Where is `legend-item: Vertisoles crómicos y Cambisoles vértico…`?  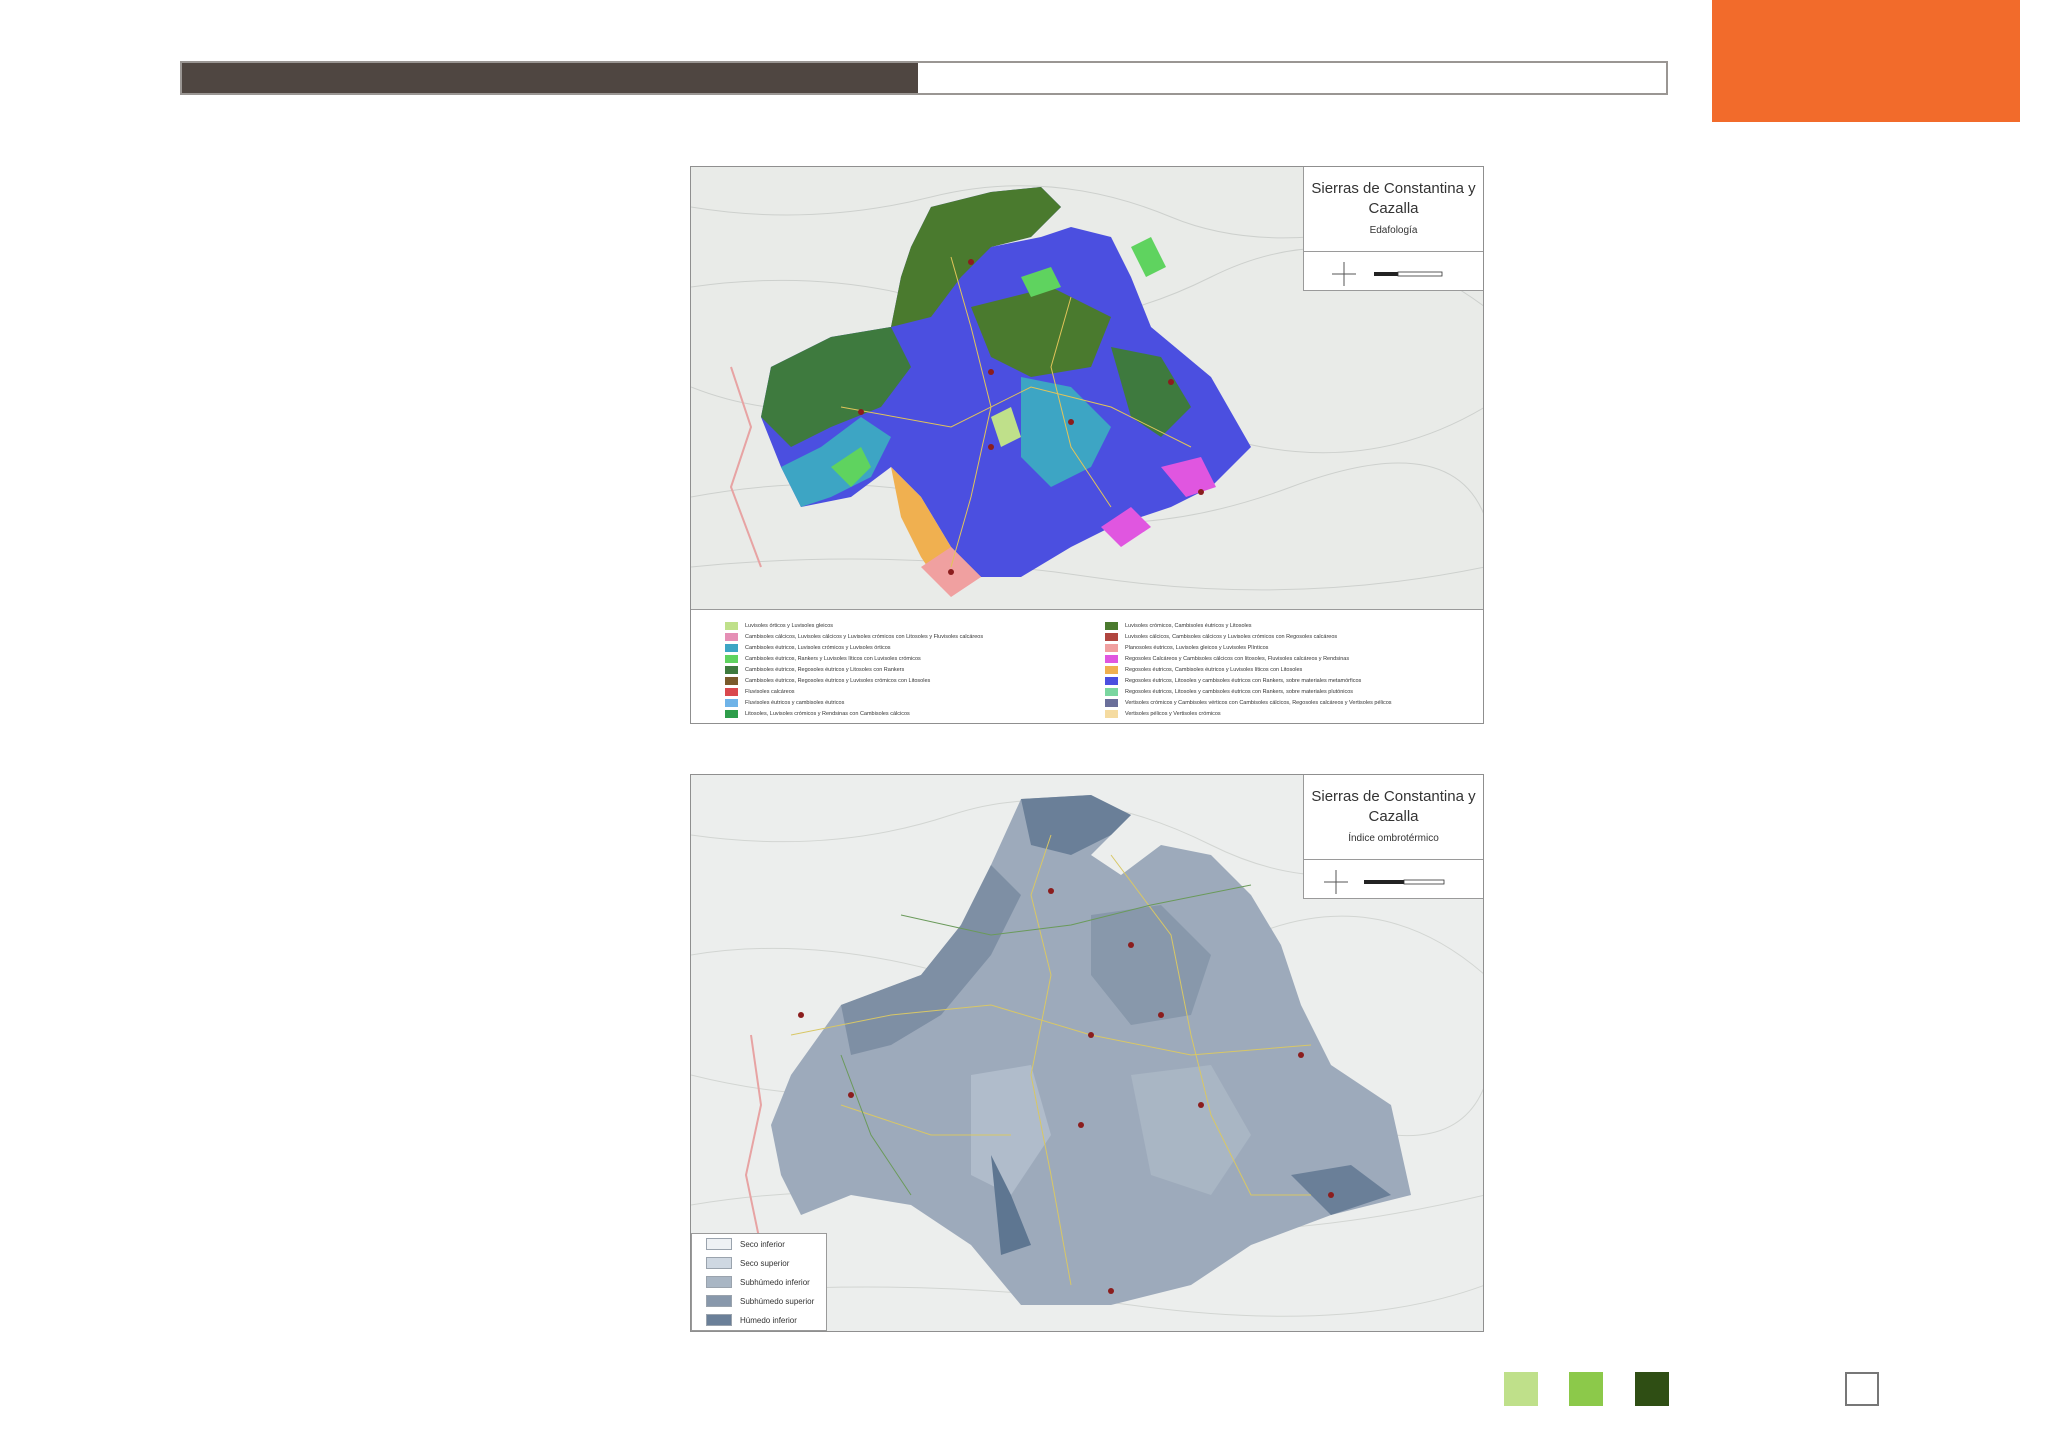 legend-item: Vertisoles crómicos y Cambisoles vértico… is located at coordinates (1248, 702).